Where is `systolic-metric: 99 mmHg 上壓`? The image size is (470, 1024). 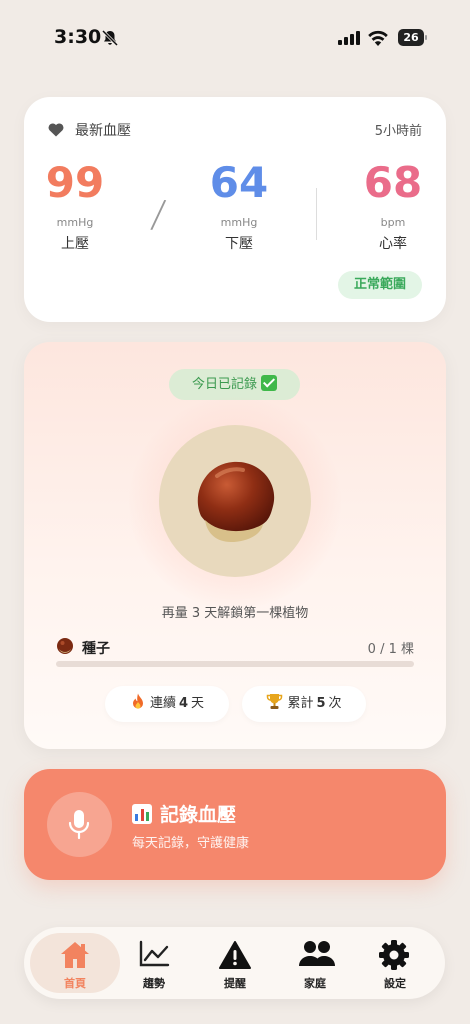 systolic-metric: 99 mmHg 上壓 is located at coordinates (75, 206).